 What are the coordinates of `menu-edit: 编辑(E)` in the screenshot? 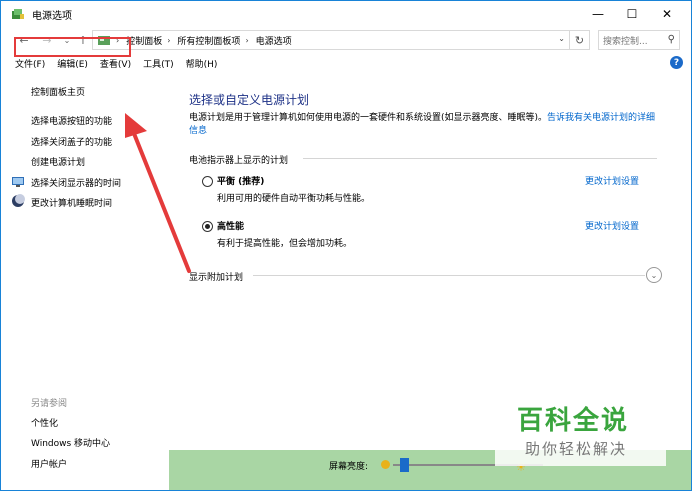 It's located at (72, 63).